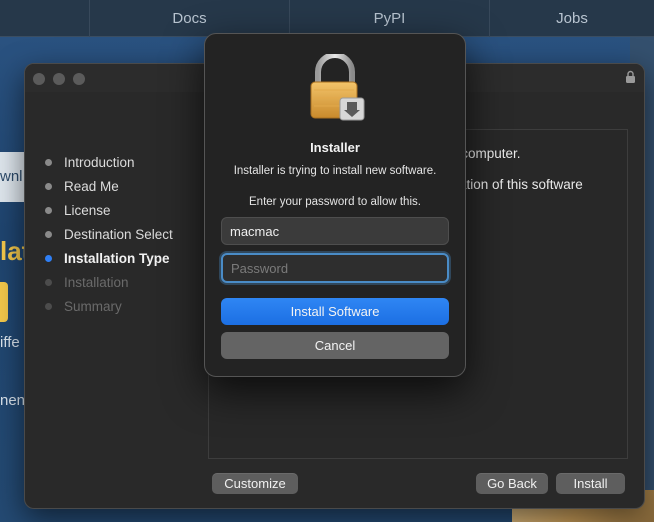  What do you see at coordinates (518, 184) in the screenshot?
I see `content-text-line: llation of this software` at bounding box center [518, 184].